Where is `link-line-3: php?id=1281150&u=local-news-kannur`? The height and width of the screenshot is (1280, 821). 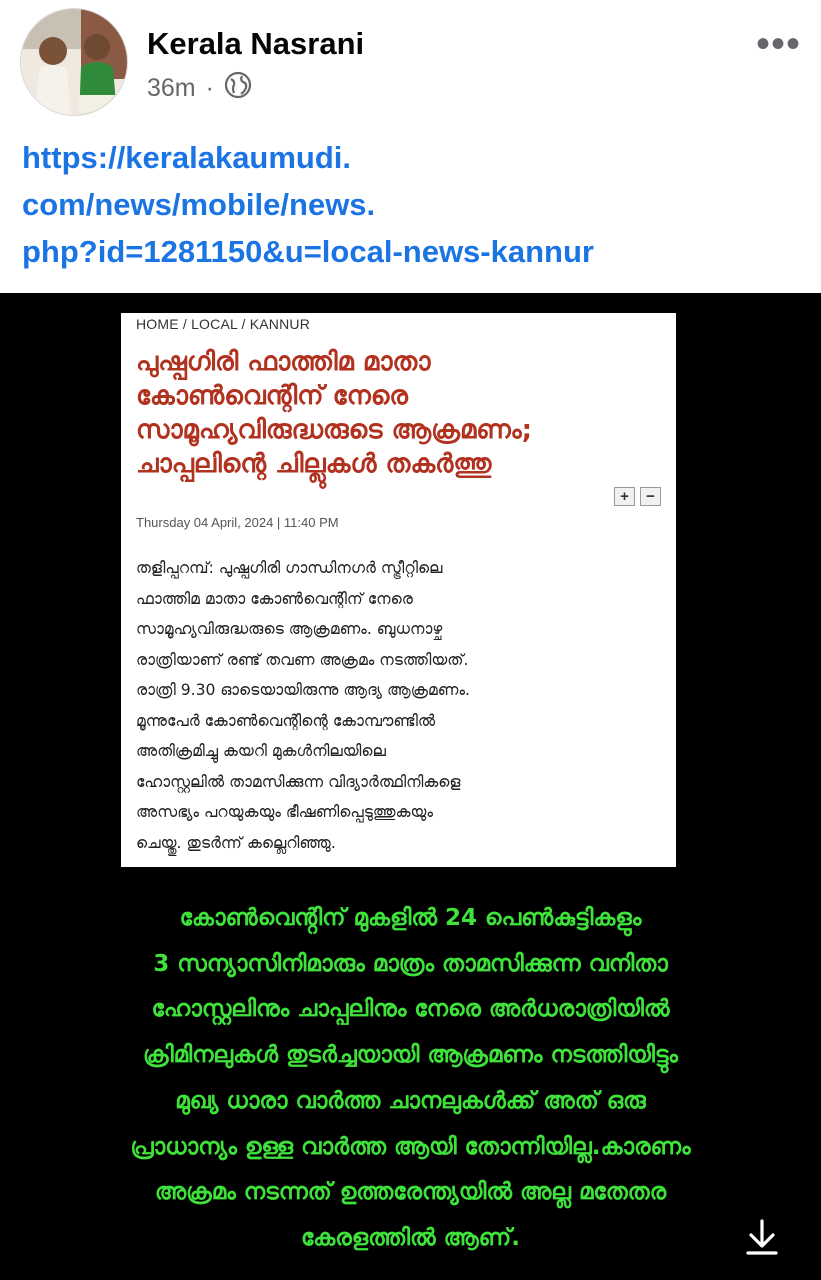 link-line-3: php?id=1281150&u=local-news-kannur is located at coordinates (412, 251).